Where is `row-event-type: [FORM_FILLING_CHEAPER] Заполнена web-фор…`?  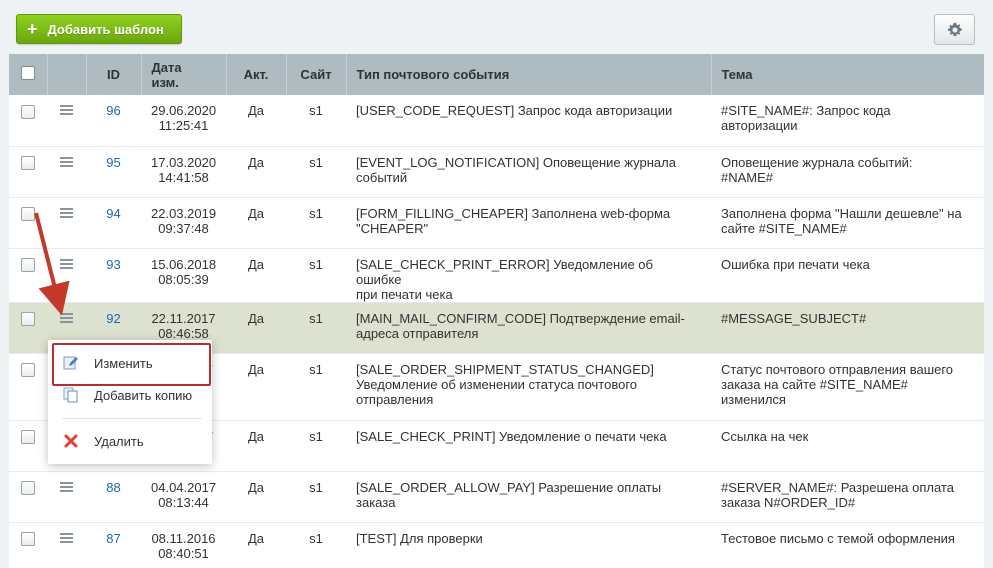 row-event-type: [FORM_FILLING_CHEAPER] Заполнена web-фор… is located at coordinates (528, 223).